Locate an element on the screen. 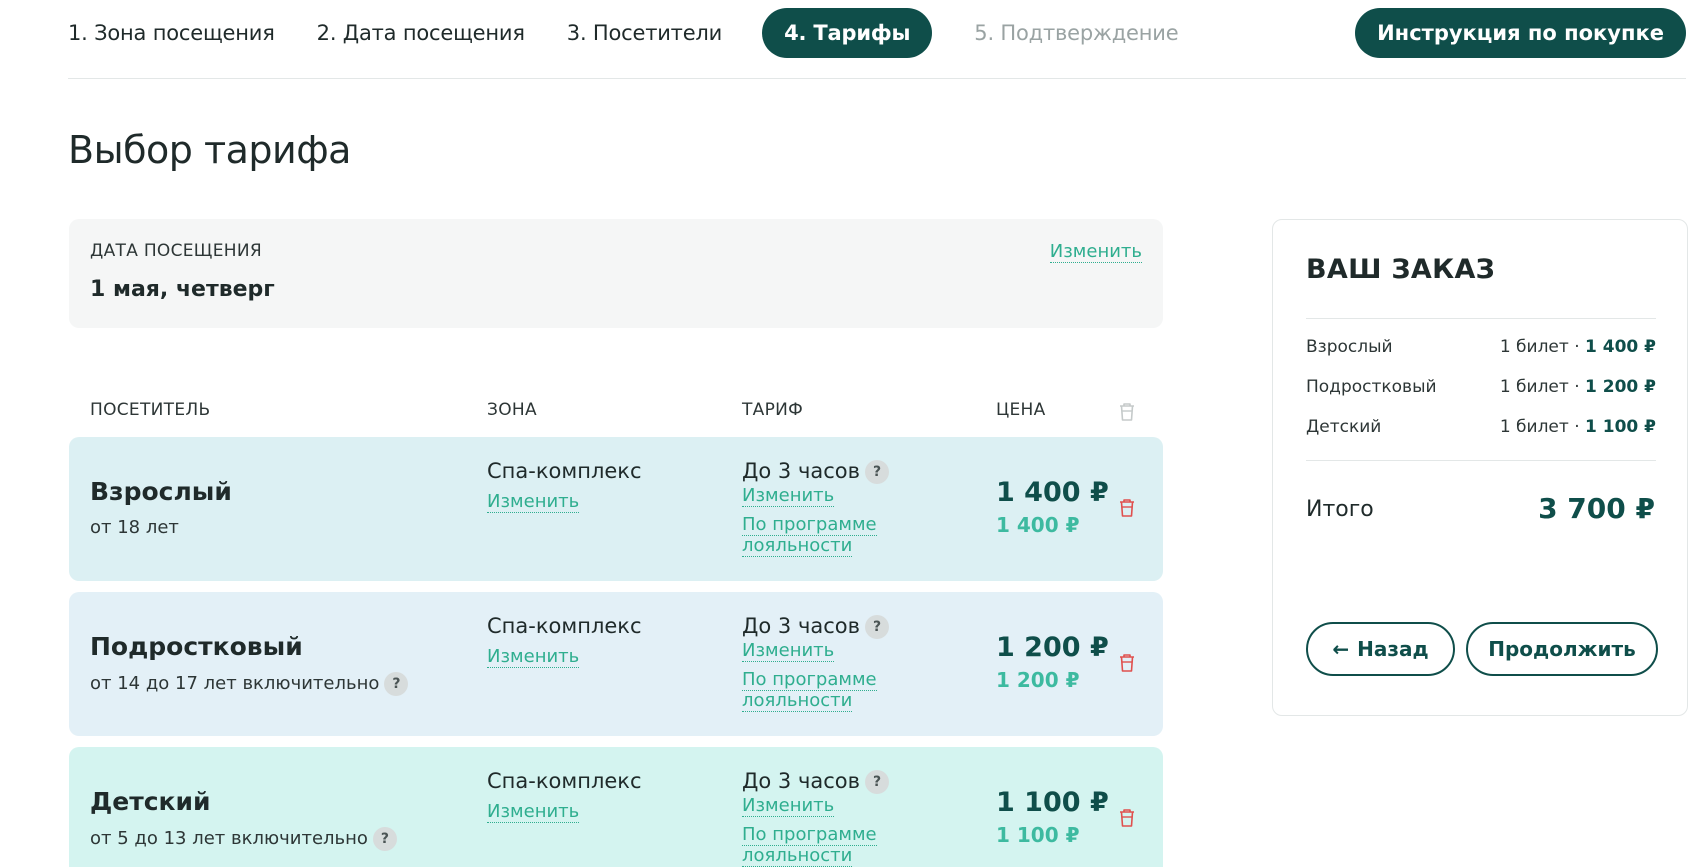 Image resolution: width=1700 pixels, height=867 pixels. total-value: 3 700 ₽ is located at coordinates (1596, 508).